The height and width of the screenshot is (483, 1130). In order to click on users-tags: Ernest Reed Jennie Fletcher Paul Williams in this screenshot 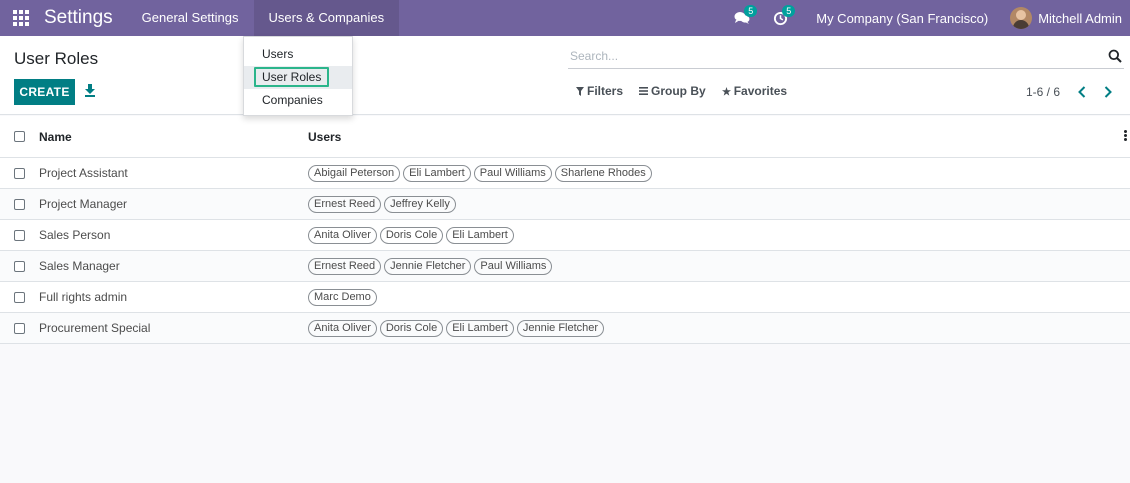, I will do `click(431, 266)`.